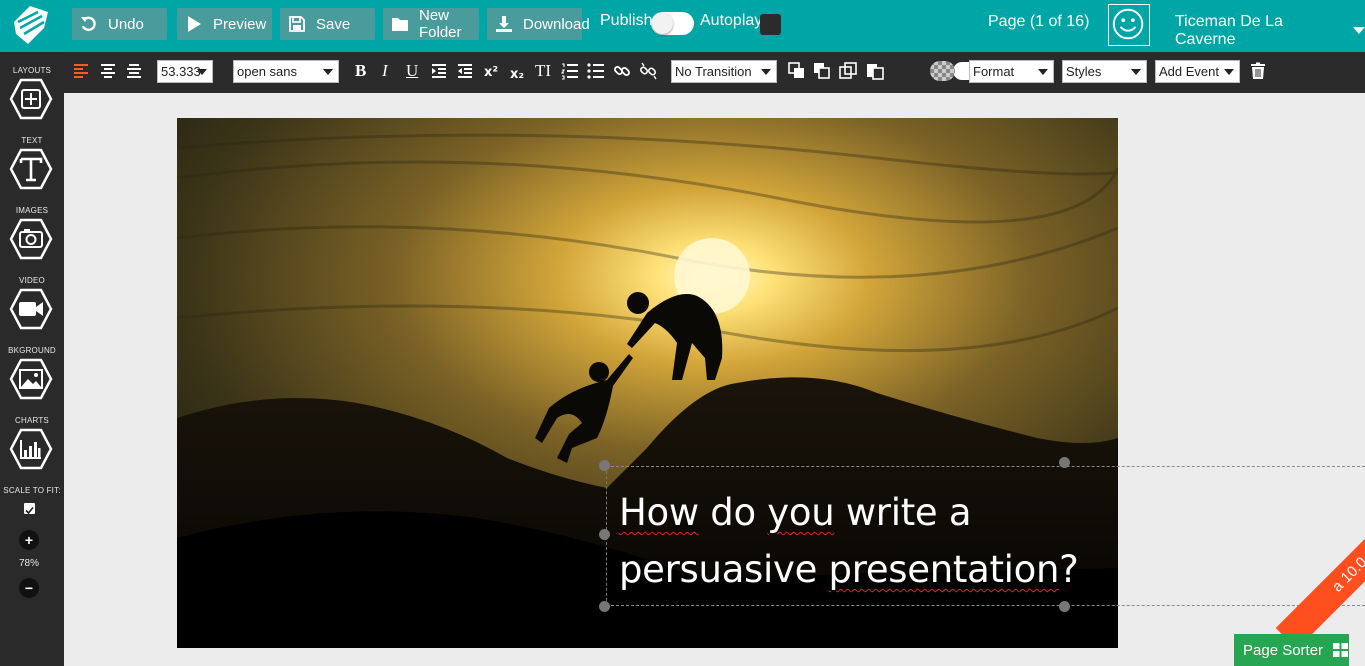  I want to click on transition-select: No Transition, so click(724, 71).